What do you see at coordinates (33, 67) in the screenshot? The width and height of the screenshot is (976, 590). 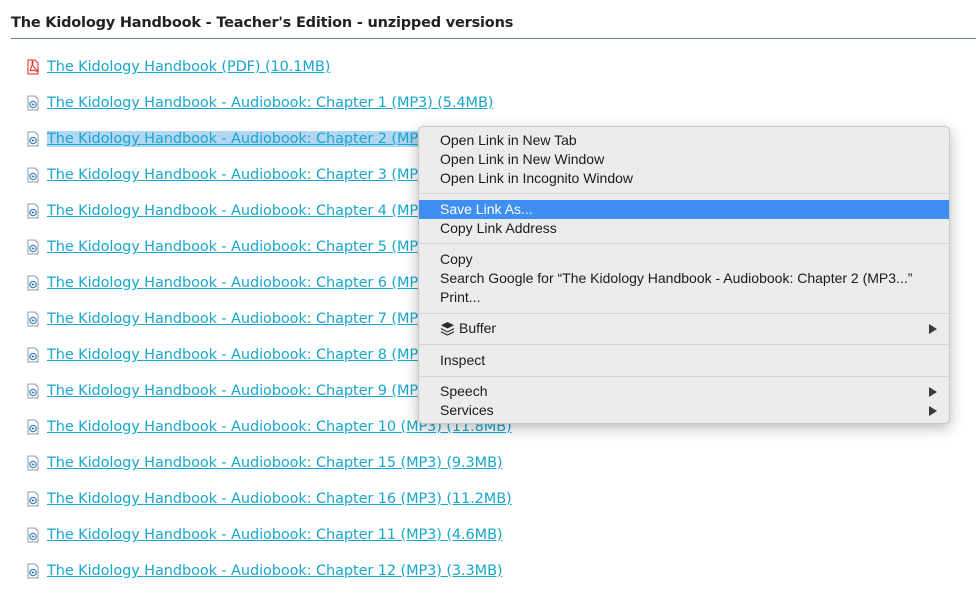 I see `pdf-icon` at bounding box center [33, 67].